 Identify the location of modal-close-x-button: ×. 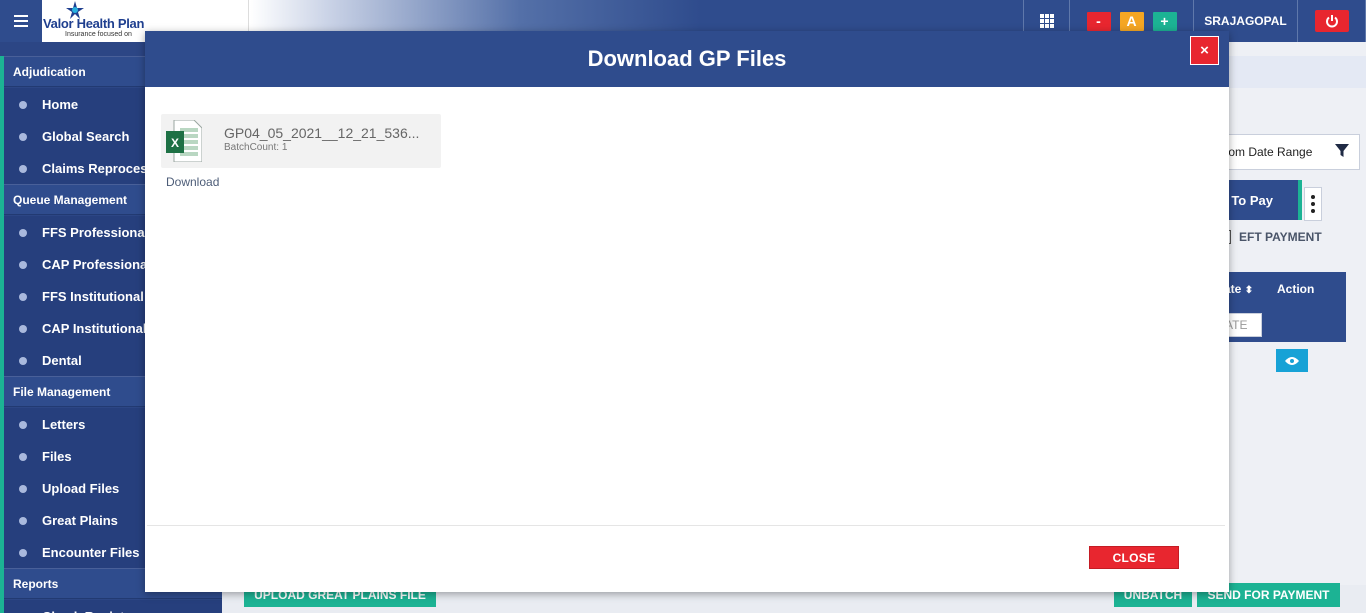
(1204, 50).